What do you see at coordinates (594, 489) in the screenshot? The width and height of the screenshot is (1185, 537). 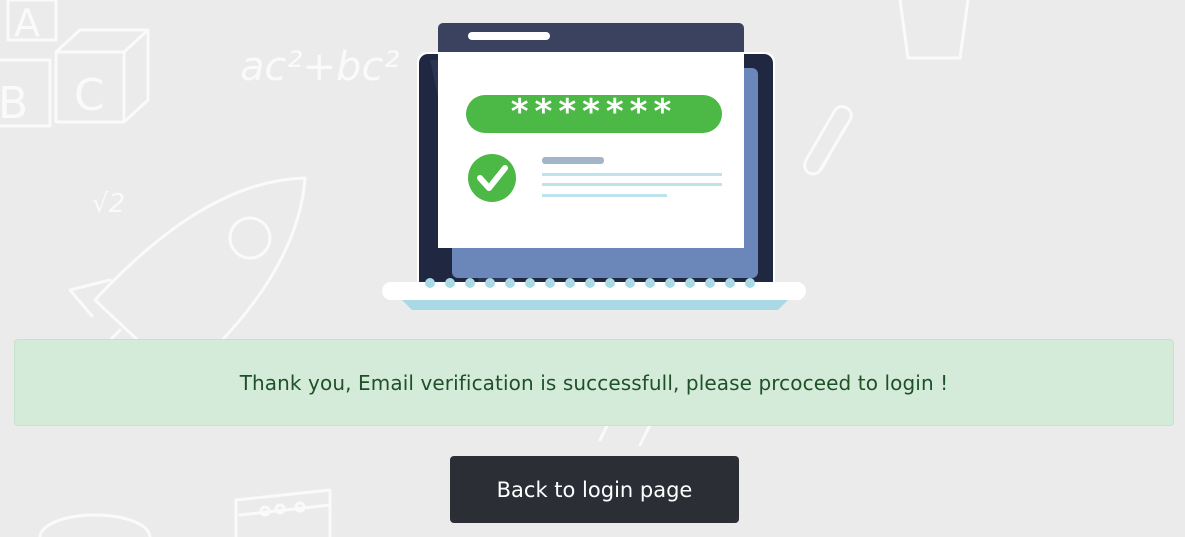 I see `back-to-login-button: Back to login page` at bounding box center [594, 489].